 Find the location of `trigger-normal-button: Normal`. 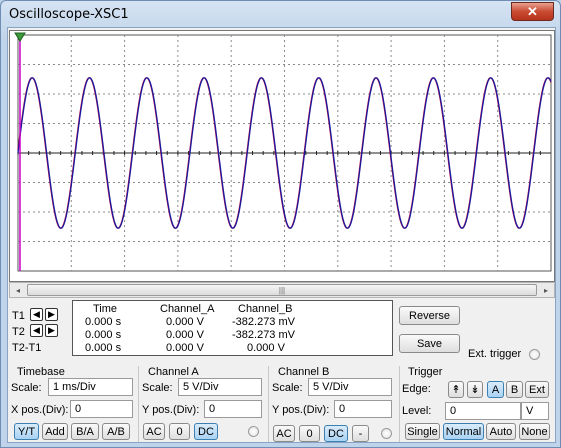

trigger-normal-button: Normal is located at coordinates (463, 431).